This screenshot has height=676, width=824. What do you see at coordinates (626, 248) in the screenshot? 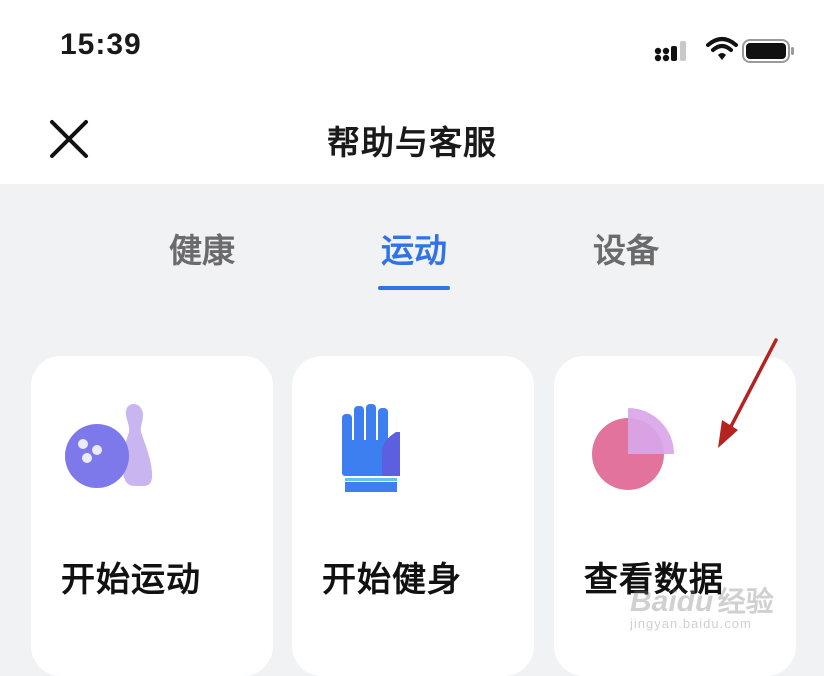
I see `tab-devices: 设备` at bounding box center [626, 248].